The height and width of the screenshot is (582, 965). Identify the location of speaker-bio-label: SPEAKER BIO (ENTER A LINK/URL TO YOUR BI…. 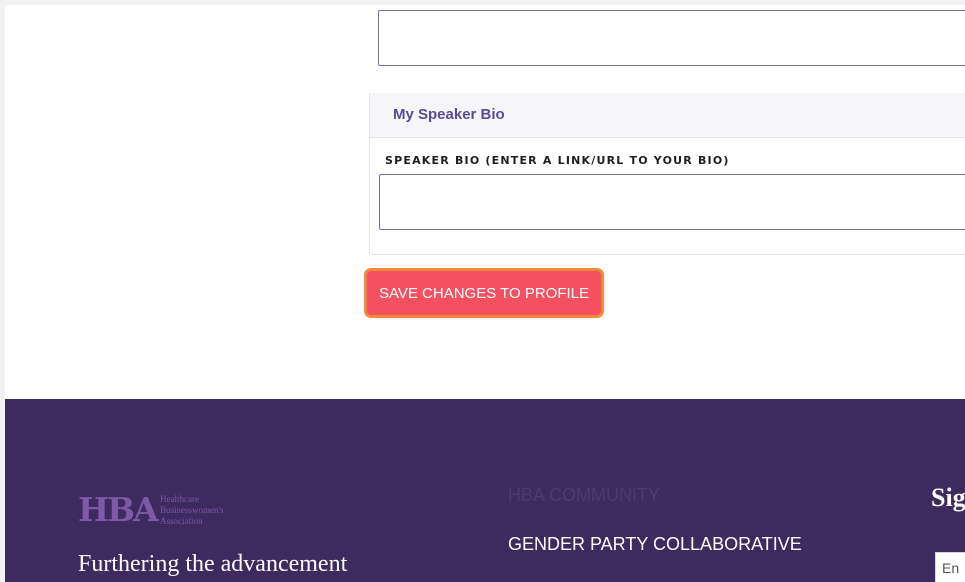
(557, 160).